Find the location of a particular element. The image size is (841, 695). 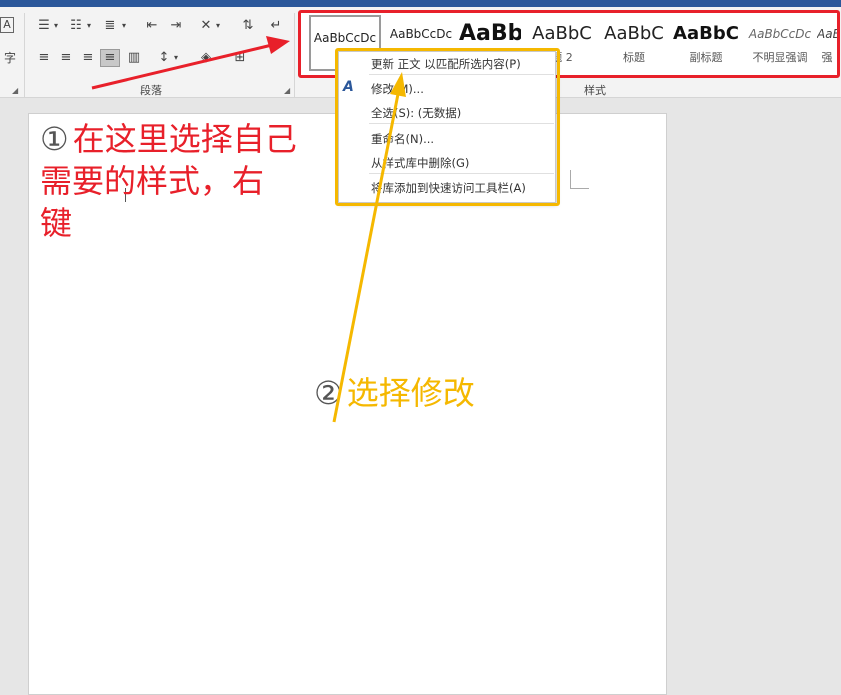

style-subtitle: AaBbC 副标题 is located at coordinates (706, 44).